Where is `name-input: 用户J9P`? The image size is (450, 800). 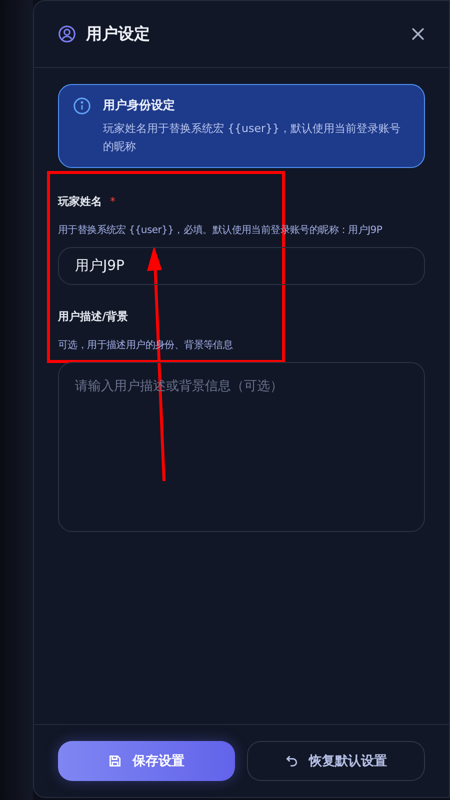 name-input: 用户J9P is located at coordinates (241, 266).